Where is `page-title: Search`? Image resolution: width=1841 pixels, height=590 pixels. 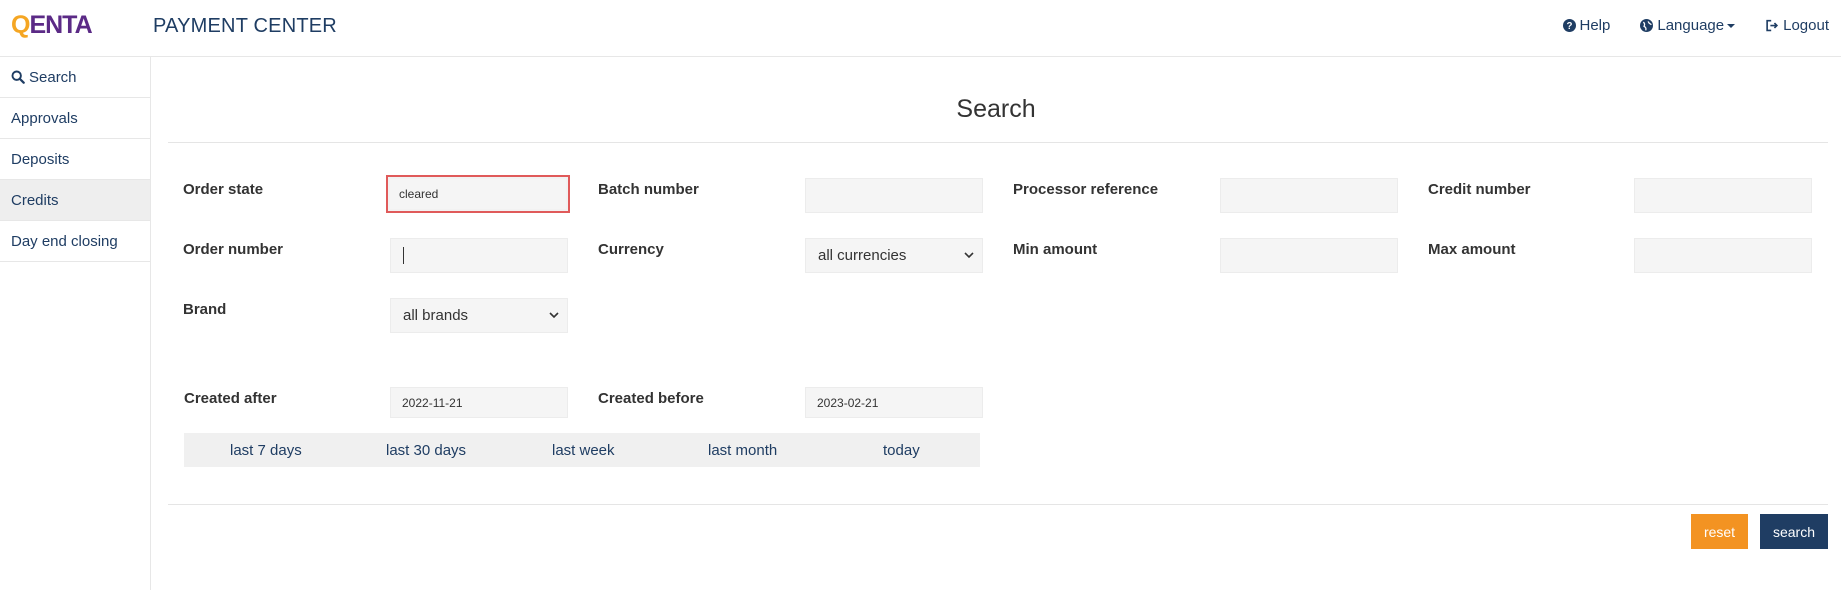
page-title: Search is located at coordinates (996, 109).